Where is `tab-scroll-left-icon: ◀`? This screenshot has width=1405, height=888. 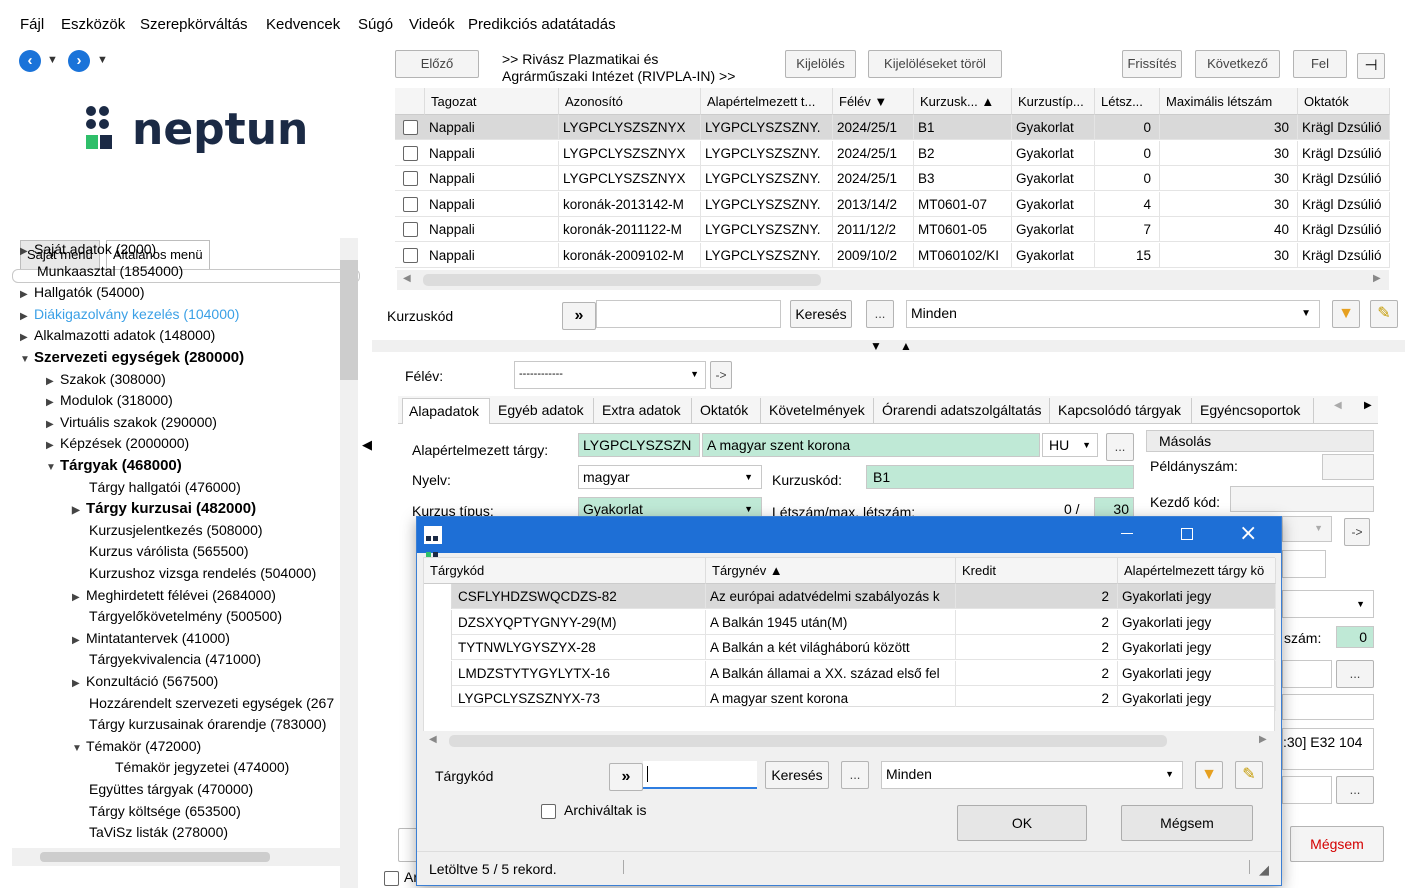 tab-scroll-left-icon: ◀ is located at coordinates (1338, 405).